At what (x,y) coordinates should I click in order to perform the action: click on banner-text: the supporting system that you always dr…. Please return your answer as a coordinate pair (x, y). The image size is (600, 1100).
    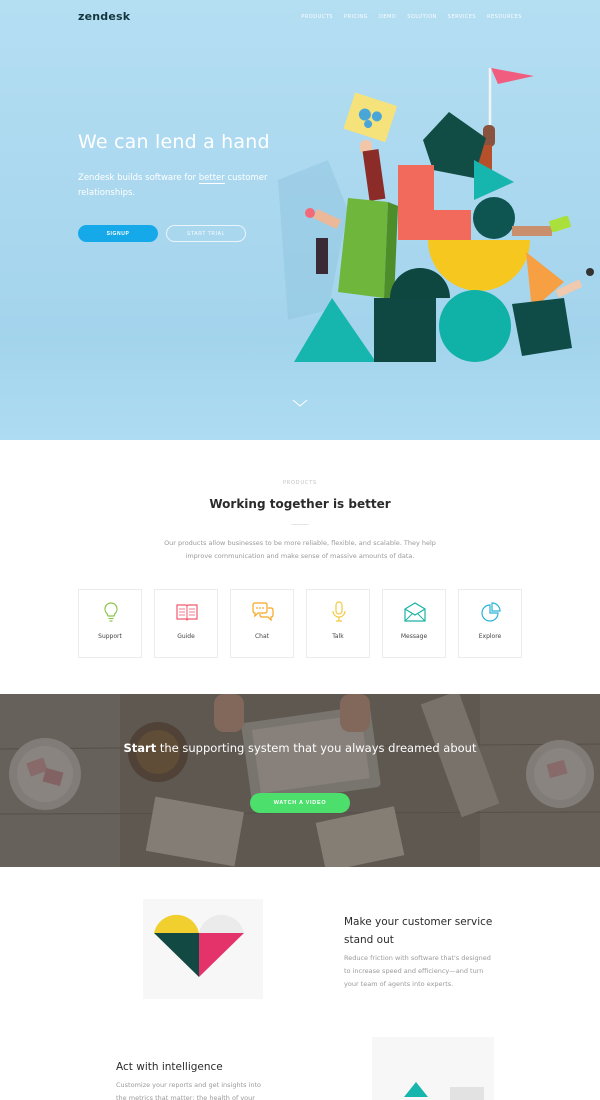
    Looking at the image, I should click on (316, 748).